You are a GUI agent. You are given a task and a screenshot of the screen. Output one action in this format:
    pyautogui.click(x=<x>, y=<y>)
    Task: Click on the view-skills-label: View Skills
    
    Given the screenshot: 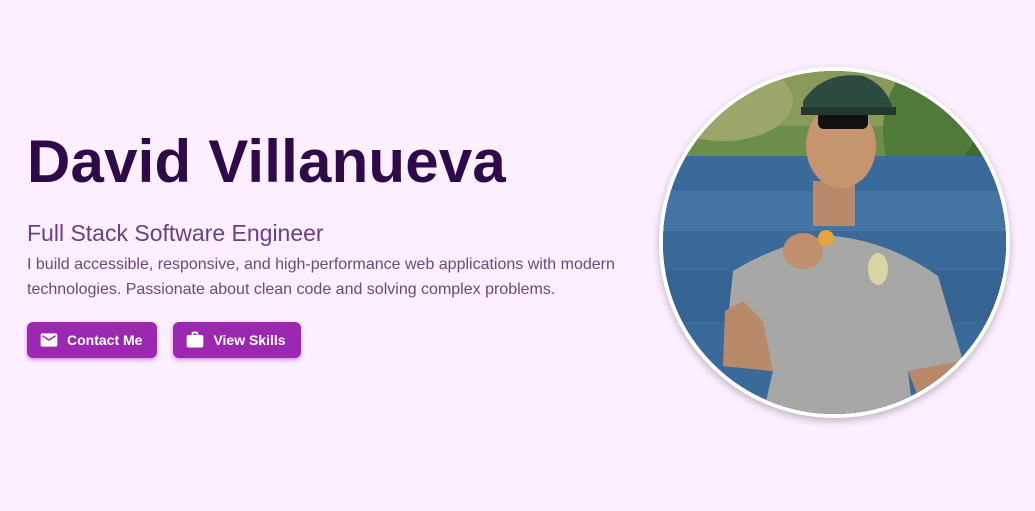 What is the action you would take?
    pyautogui.click(x=249, y=340)
    